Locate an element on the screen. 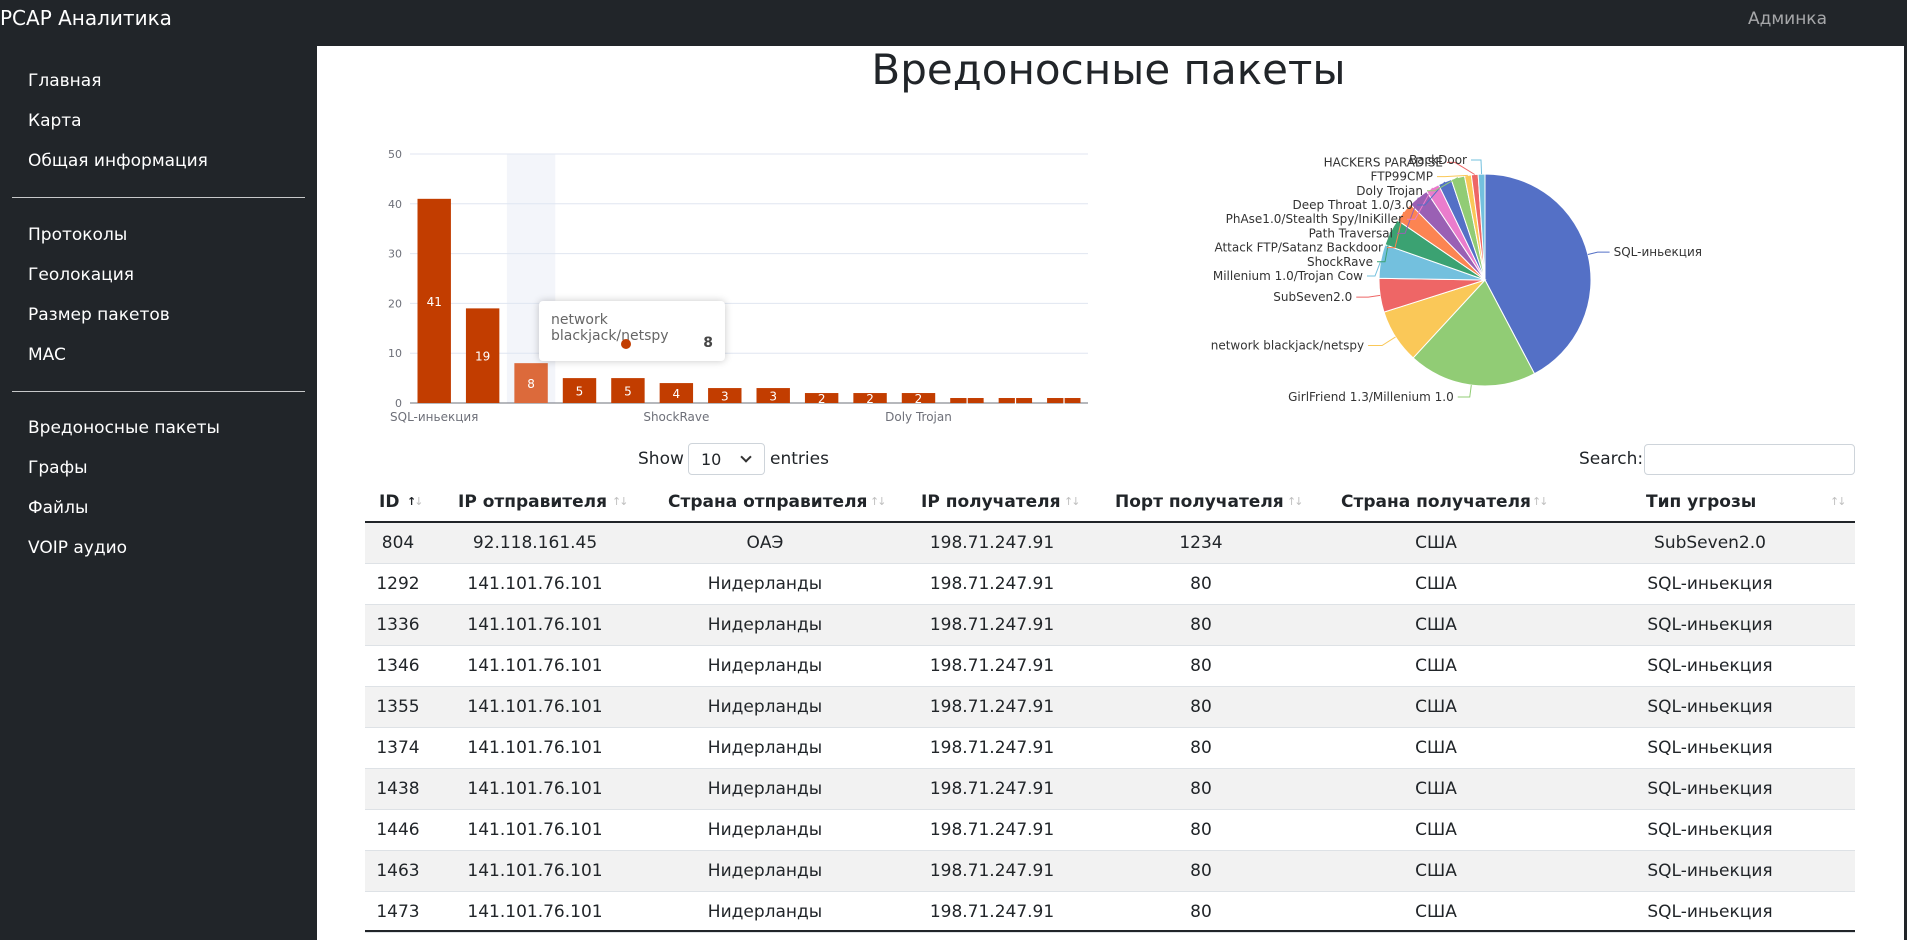 The height and width of the screenshot is (940, 1907). entries-per-page-select: 10 is located at coordinates (726, 459).